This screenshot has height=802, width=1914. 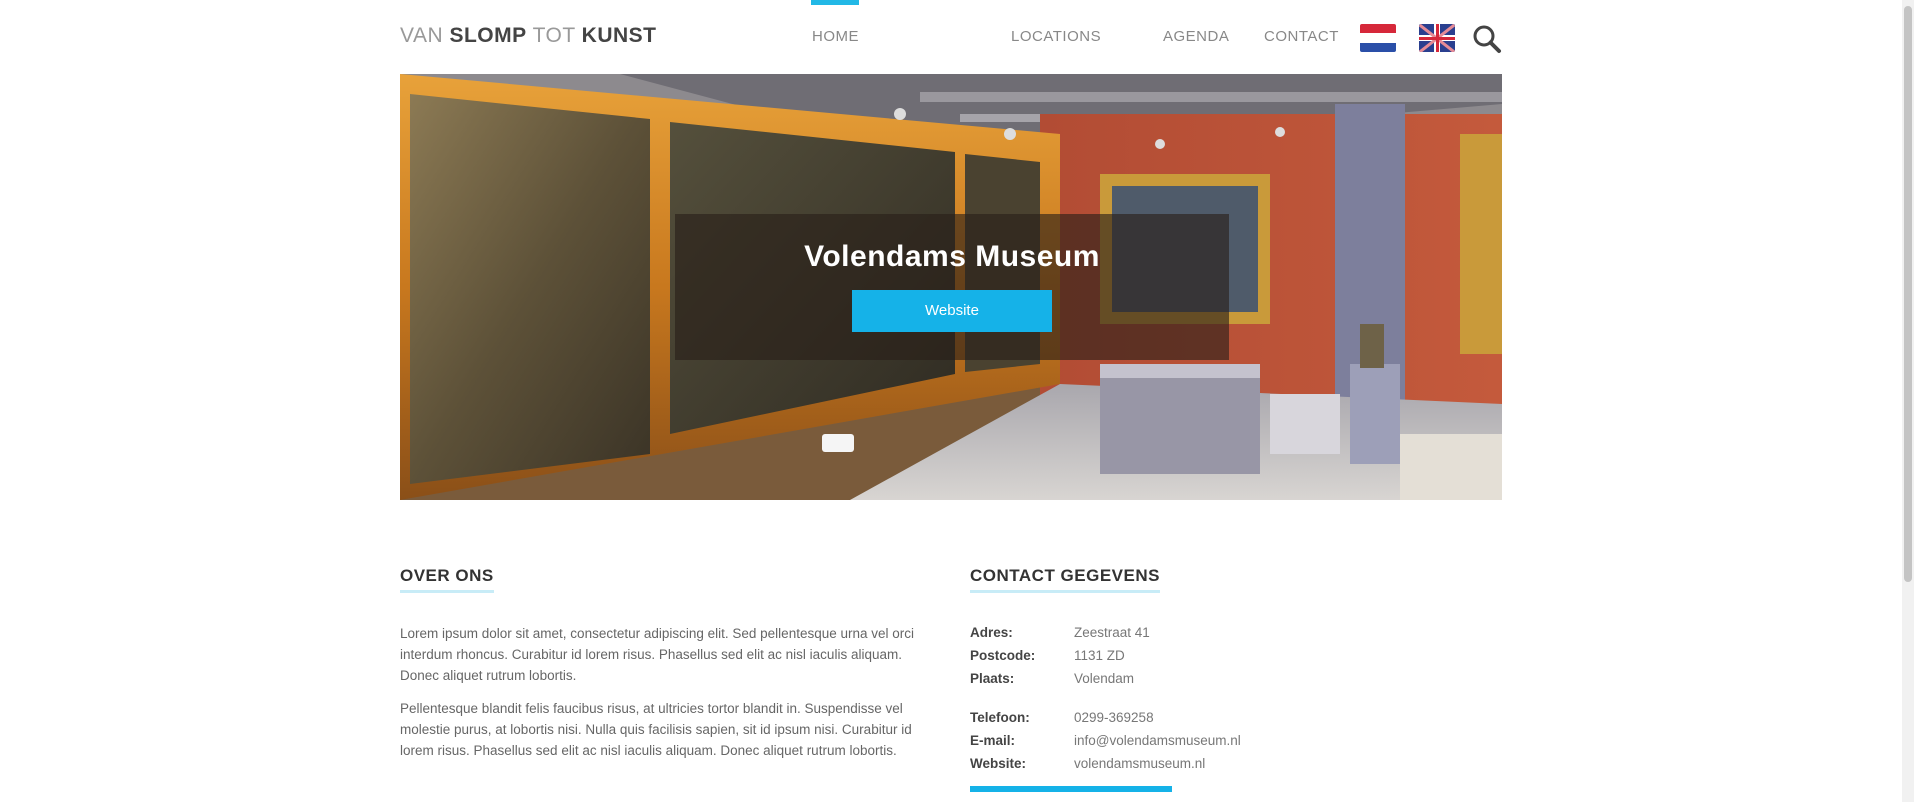 I want to click on contact-row: Postcode: 1131 ZD, so click(x=1236, y=655).